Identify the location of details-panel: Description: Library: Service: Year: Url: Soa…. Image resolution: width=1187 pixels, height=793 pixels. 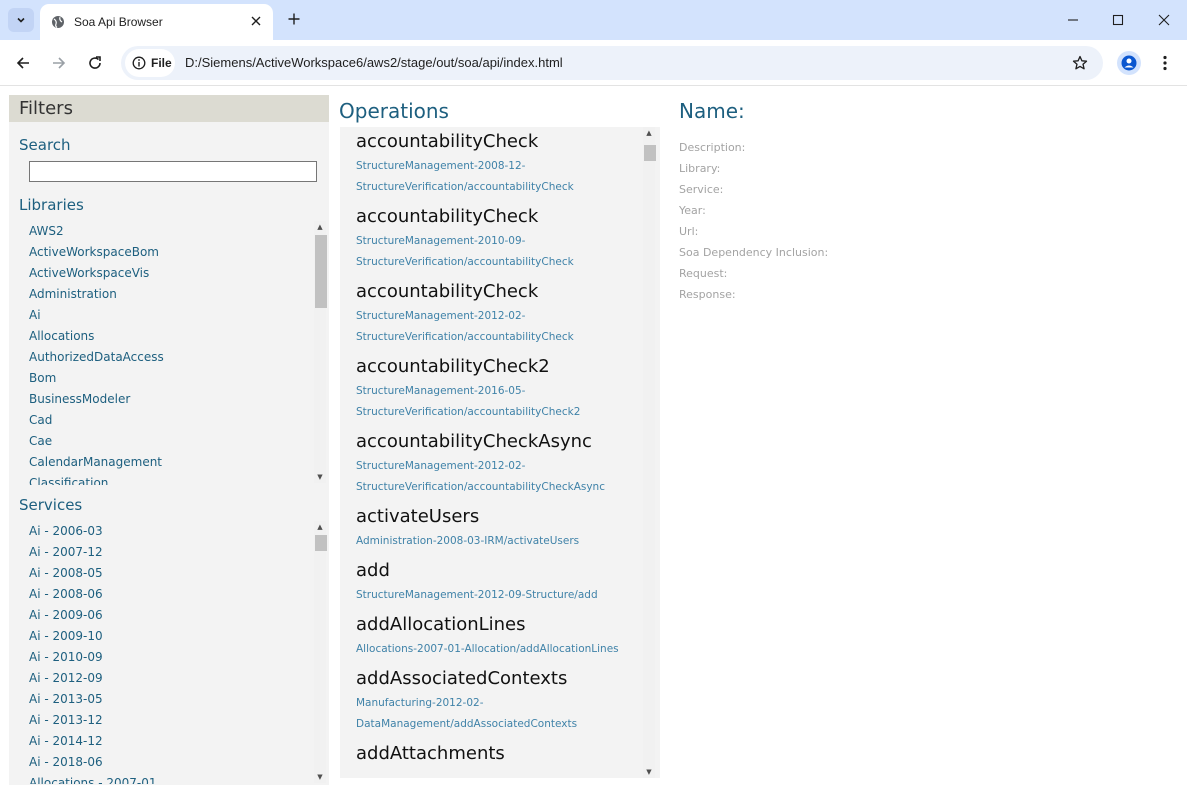
(753, 221).